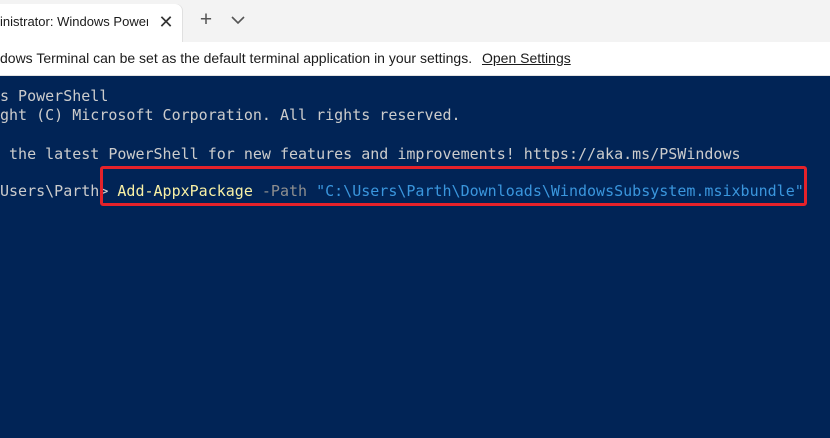 This screenshot has height=438, width=830. I want to click on tab-title: inistrator: Windows PowerS, so click(74, 21).